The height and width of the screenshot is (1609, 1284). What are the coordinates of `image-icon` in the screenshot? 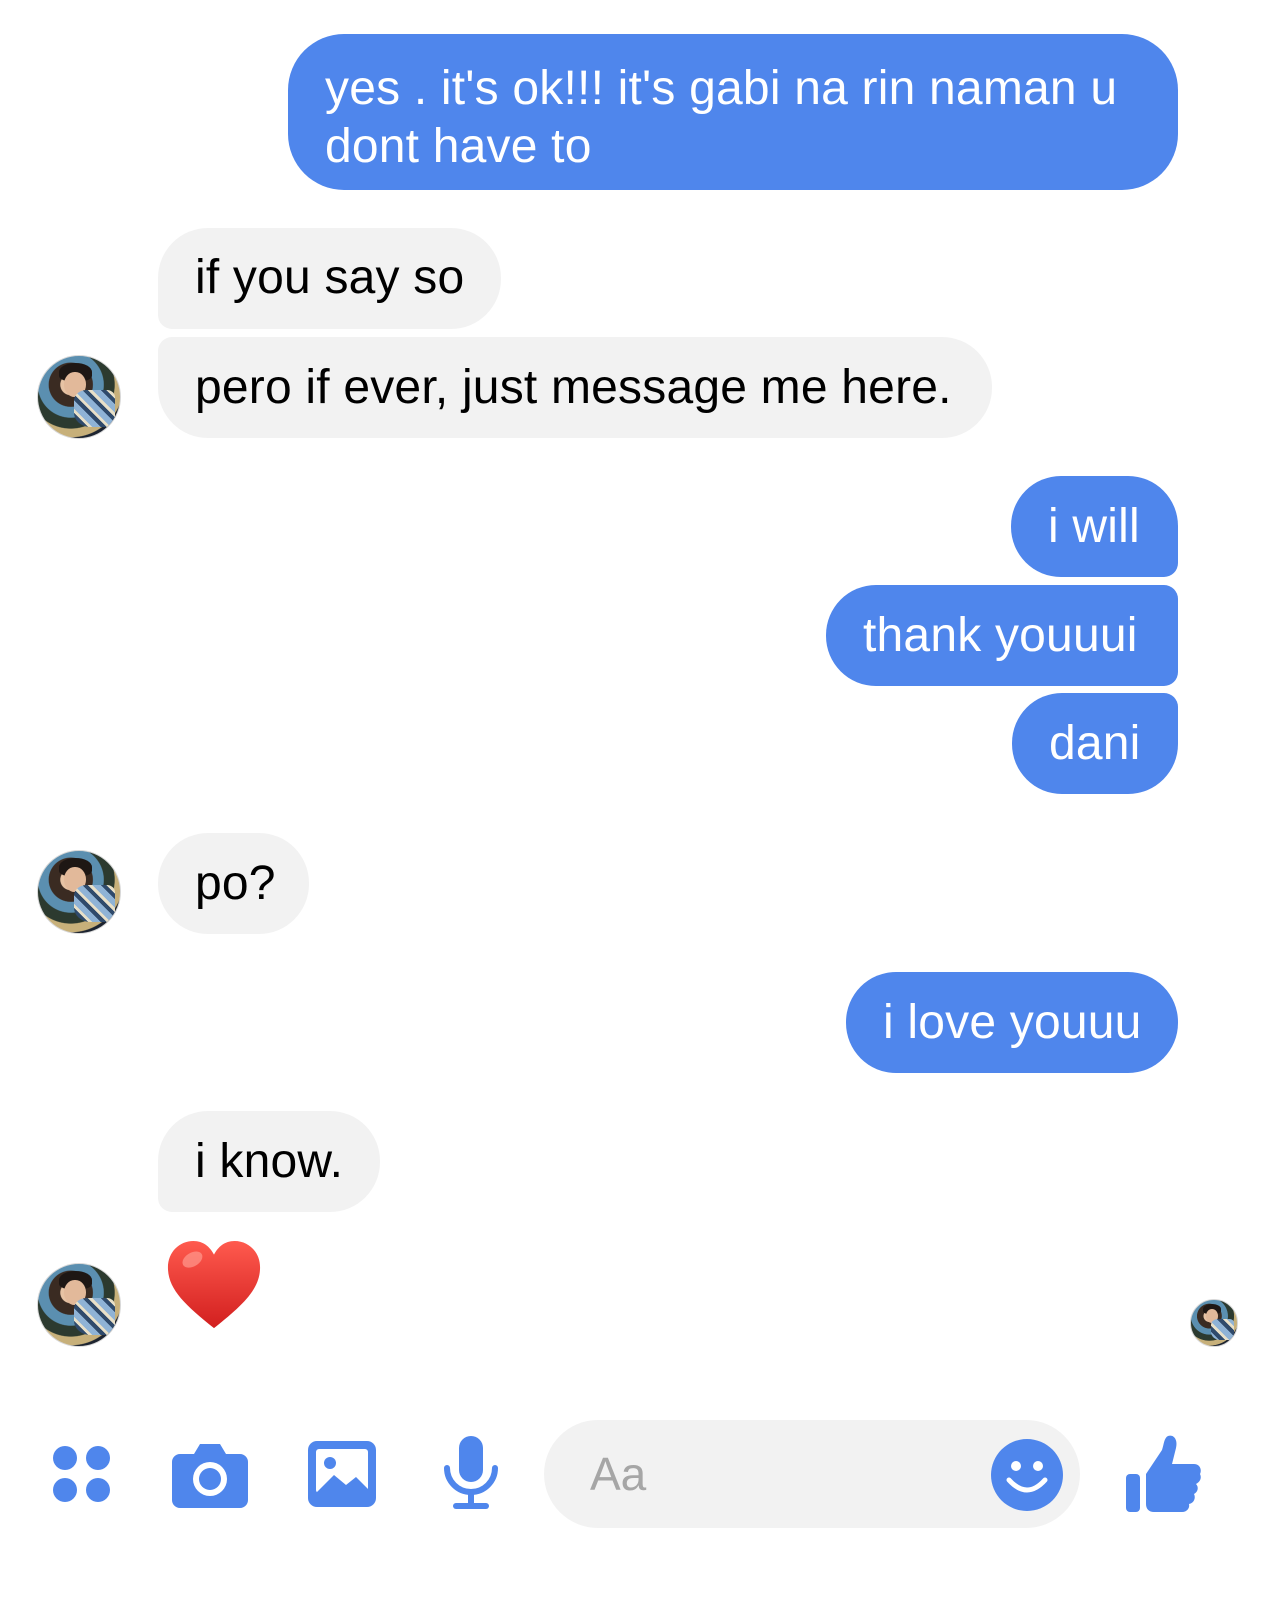 It's located at (342, 1474).